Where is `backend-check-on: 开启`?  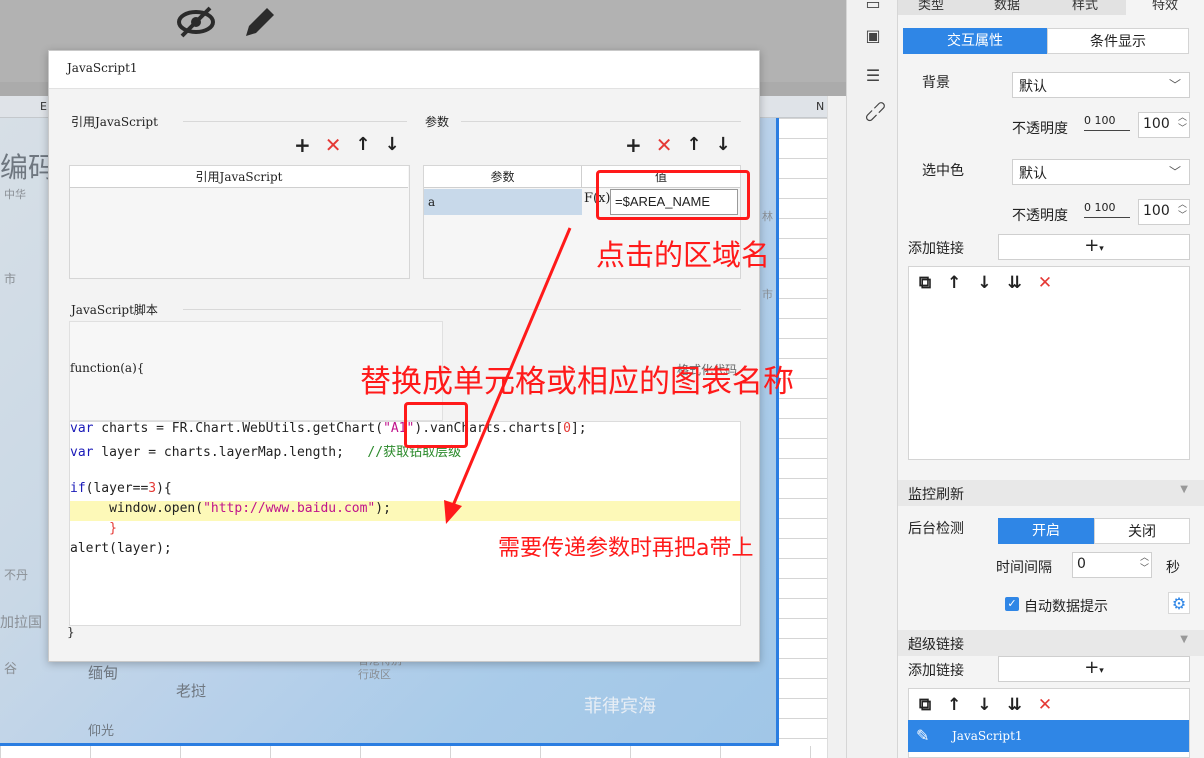 backend-check-on: 开启 is located at coordinates (1046, 531).